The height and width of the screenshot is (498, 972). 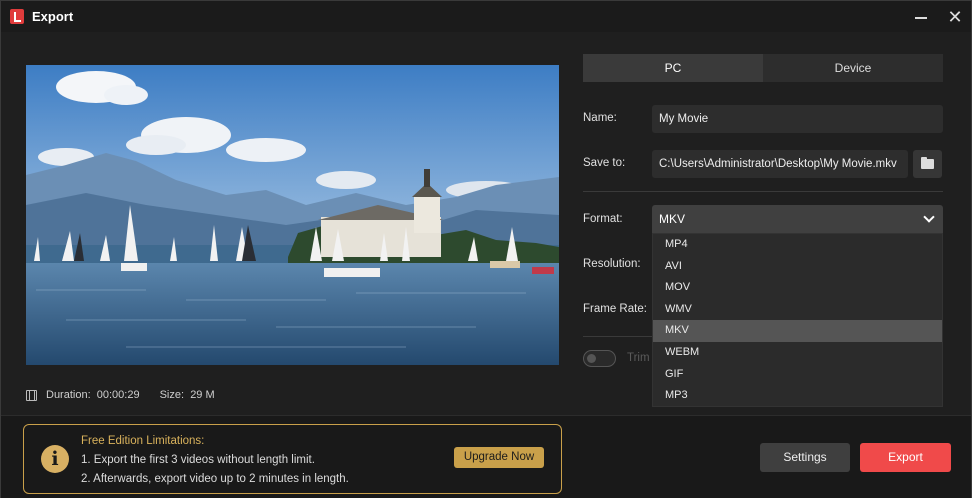 What do you see at coordinates (797, 310) in the screenshot?
I see `format-option-wmv: WMV` at bounding box center [797, 310].